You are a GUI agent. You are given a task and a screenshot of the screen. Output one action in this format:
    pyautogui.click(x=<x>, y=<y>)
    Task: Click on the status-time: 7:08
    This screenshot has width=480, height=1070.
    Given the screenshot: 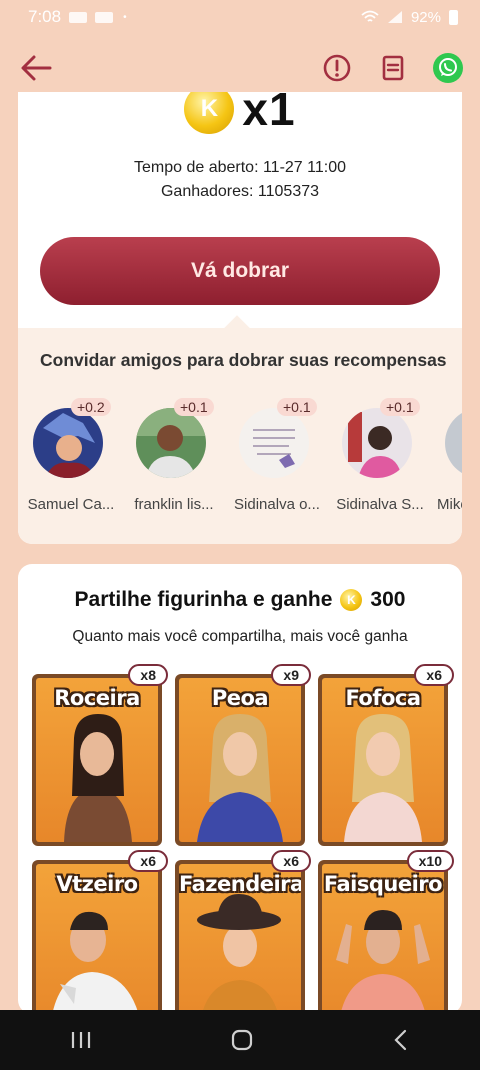 What is the action you would take?
    pyautogui.click(x=45, y=16)
    